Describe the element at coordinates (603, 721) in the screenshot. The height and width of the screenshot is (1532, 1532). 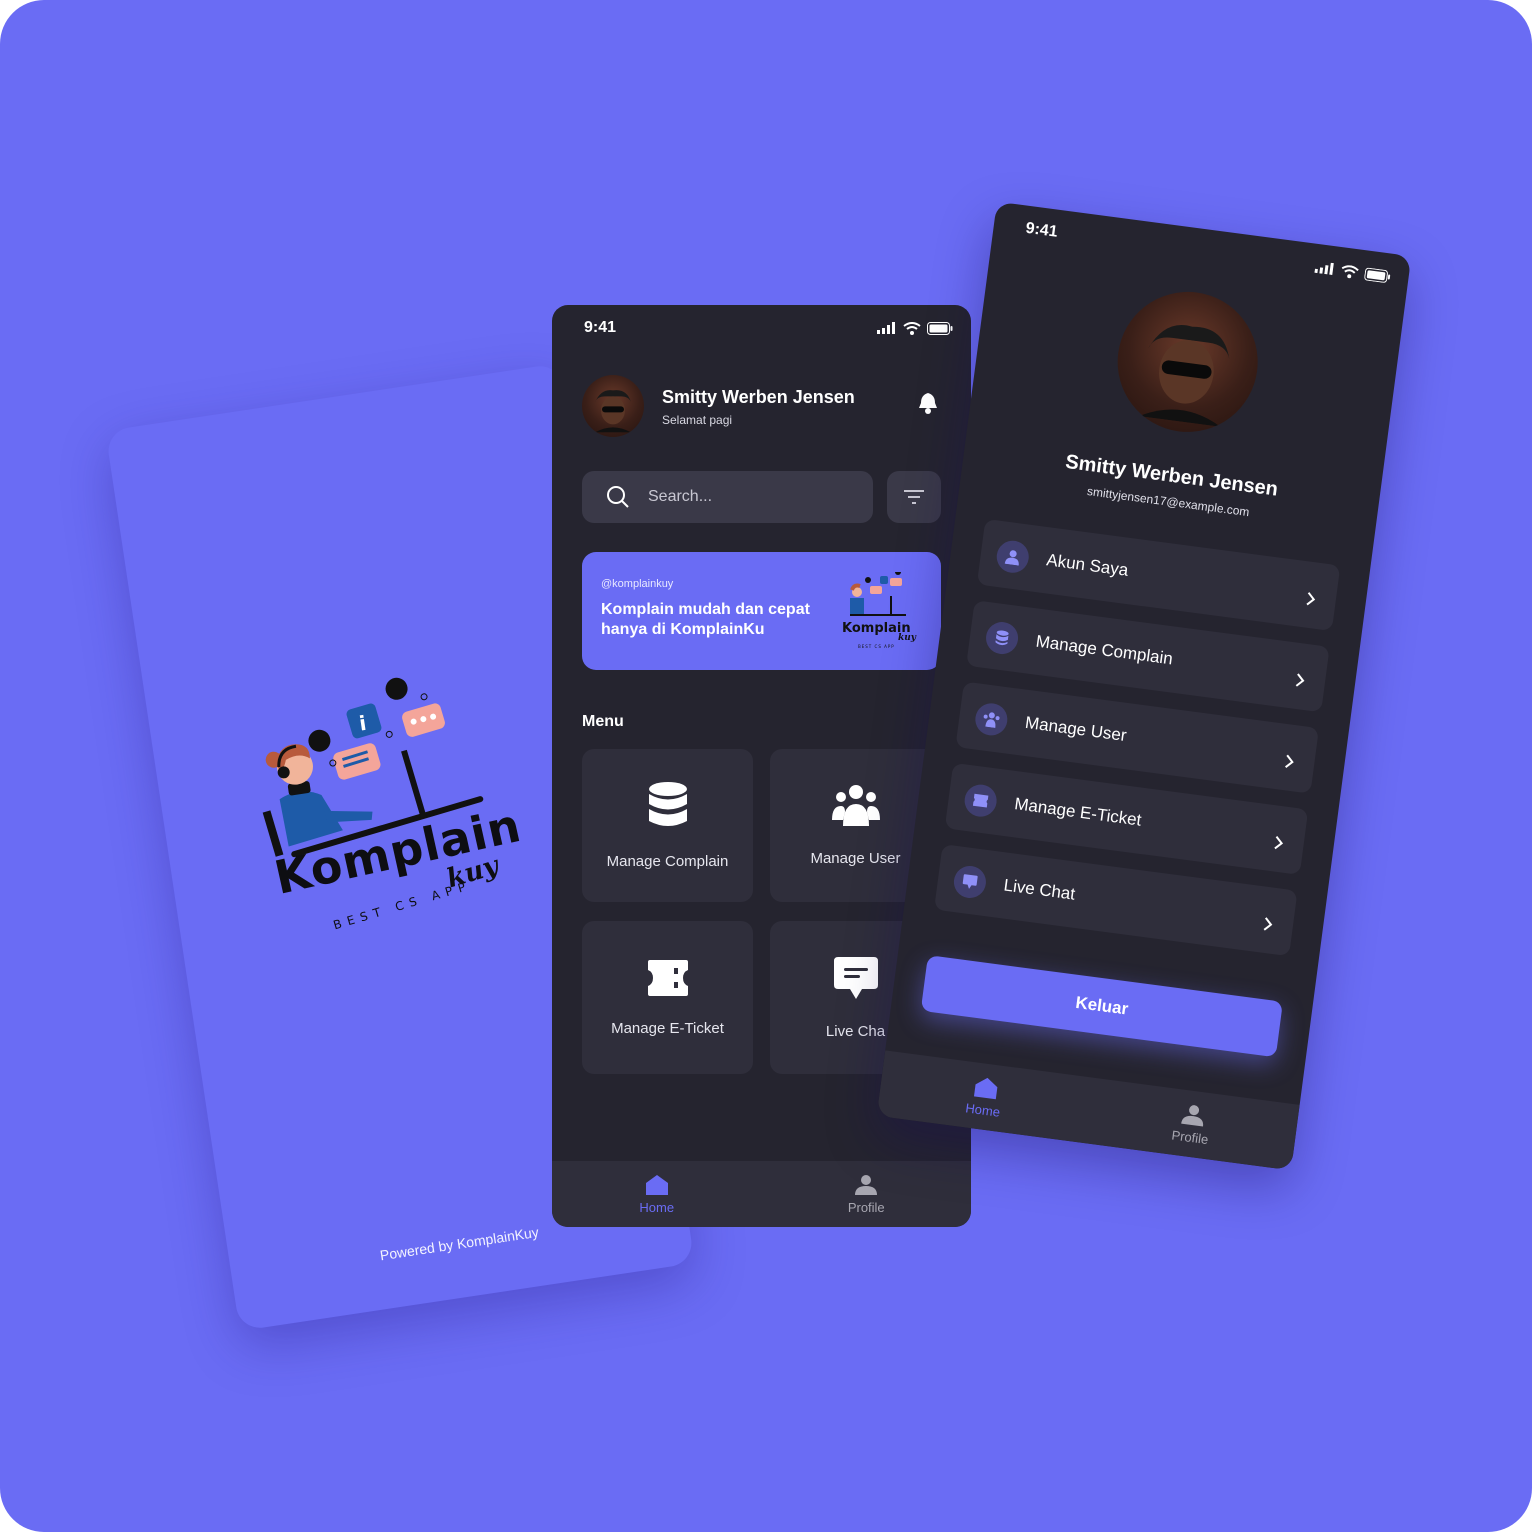
I see `menu-section-title: Menu` at that location.